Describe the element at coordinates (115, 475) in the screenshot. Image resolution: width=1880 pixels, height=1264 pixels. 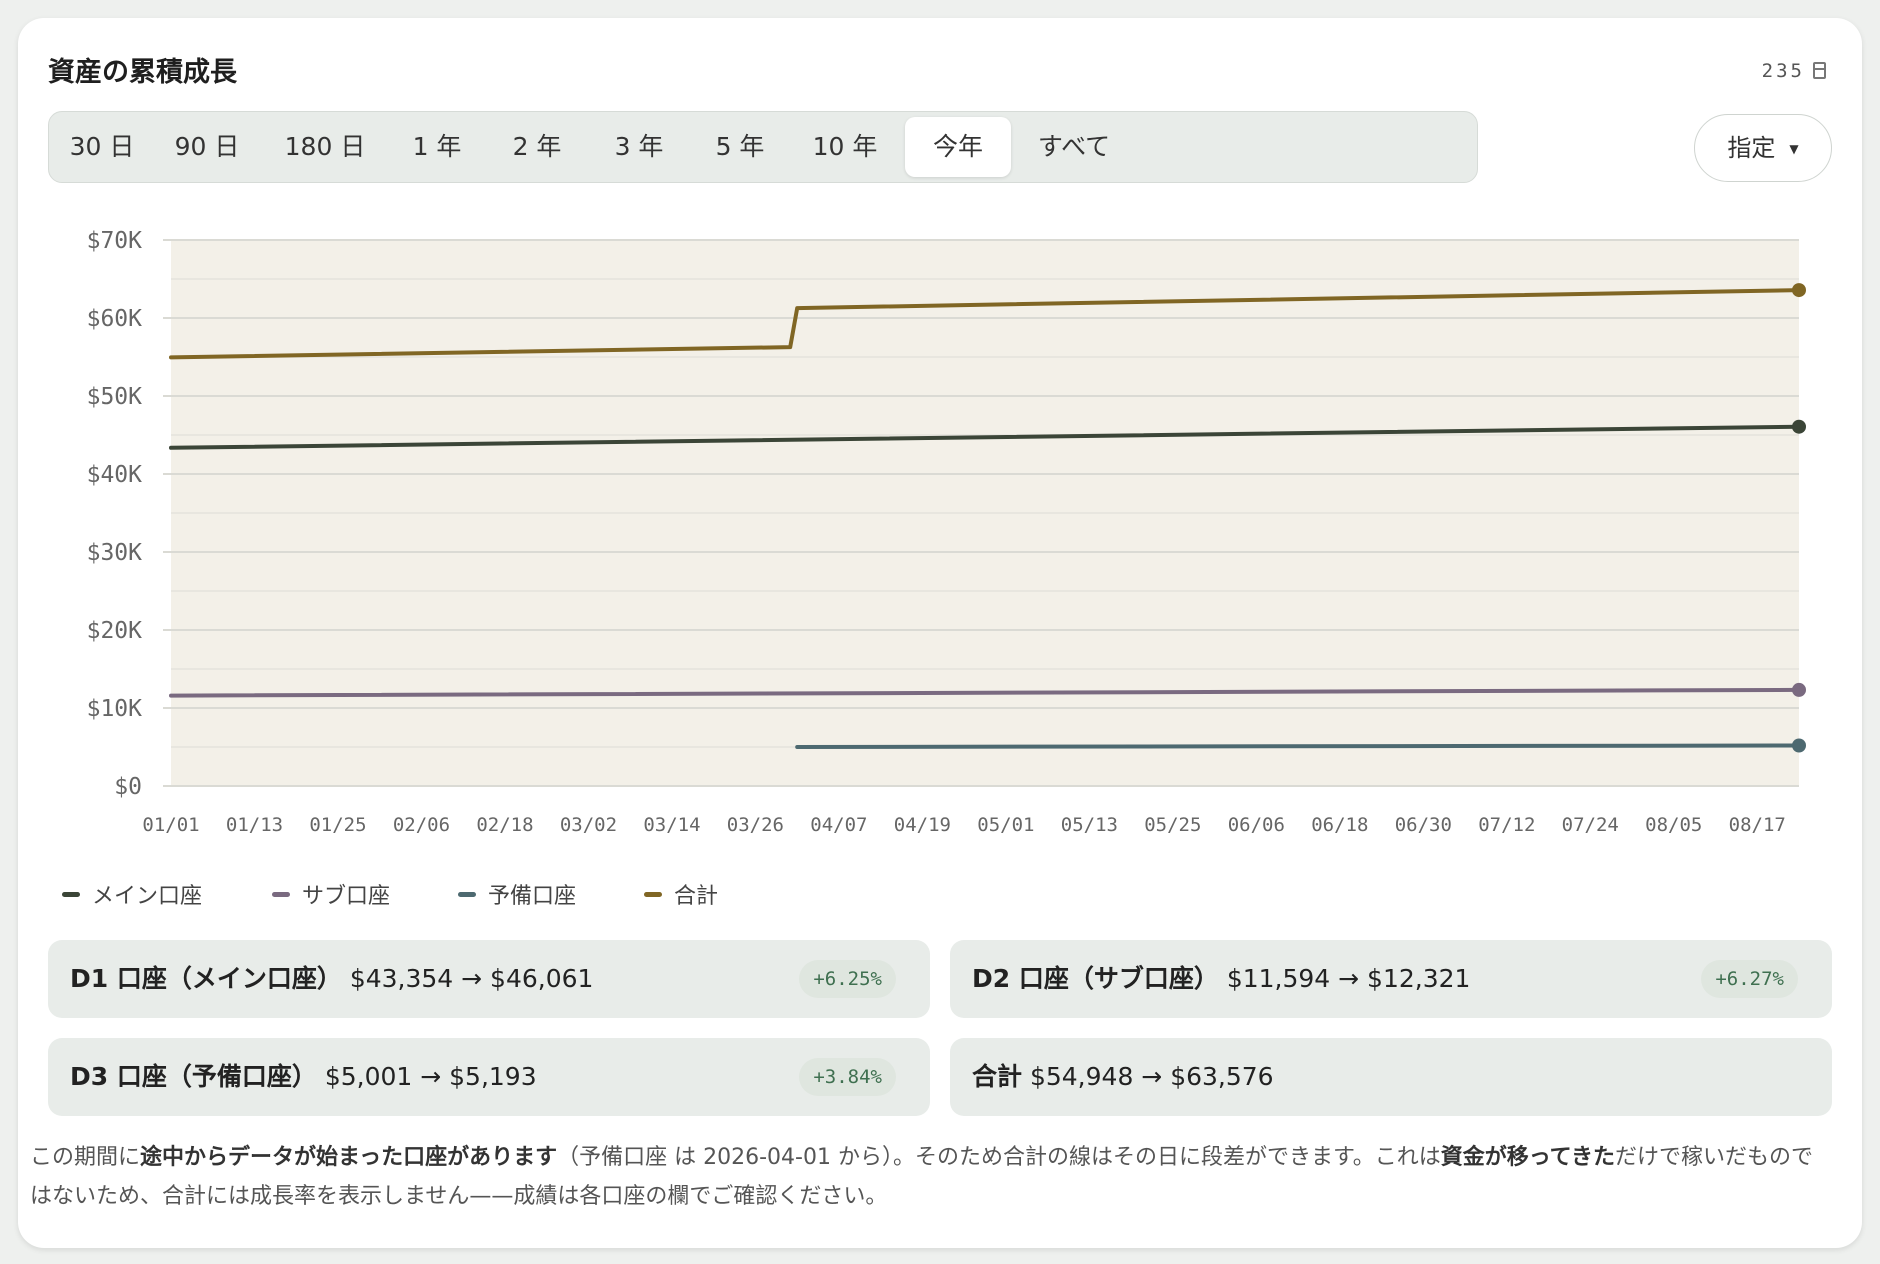
I see `y-tick-label: $40K` at that location.